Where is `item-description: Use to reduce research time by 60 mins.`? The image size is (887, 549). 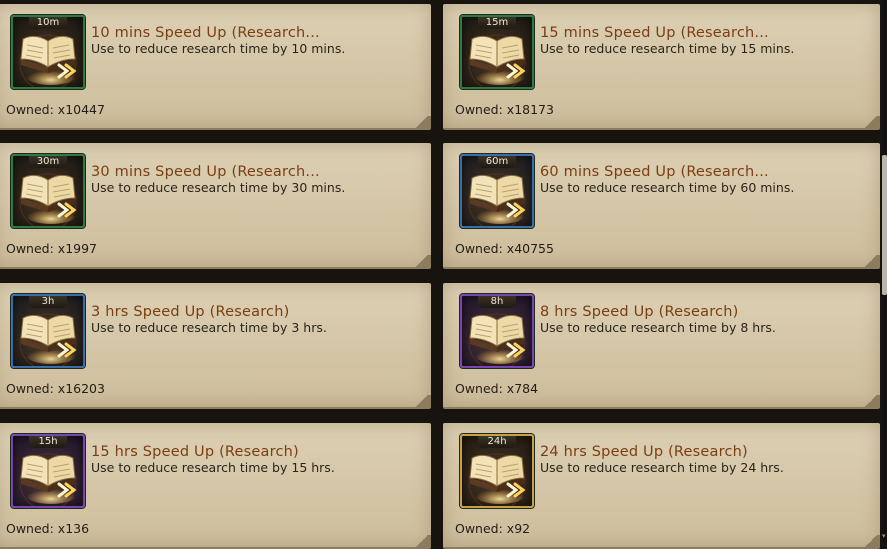 item-description: Use to reduce research time by 60 mins. is located at coordinates (667, 187).